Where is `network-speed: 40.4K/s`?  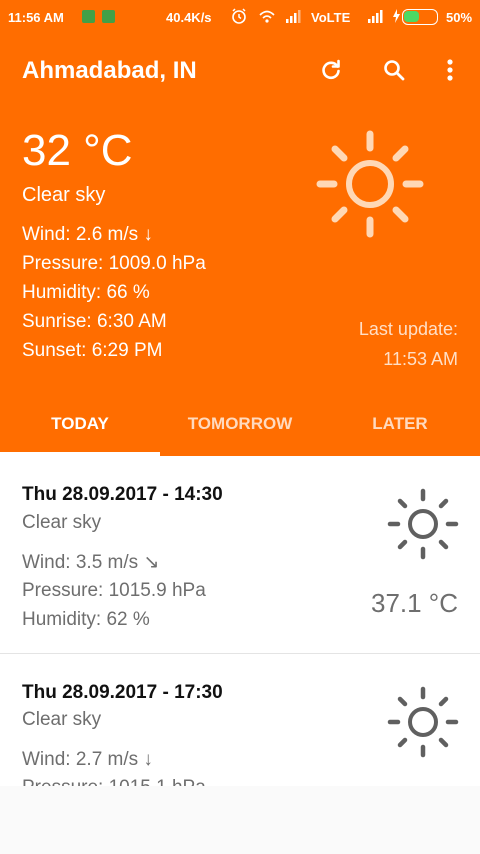 network-speed: 40.4K/s is located at coordinates (189, 17).